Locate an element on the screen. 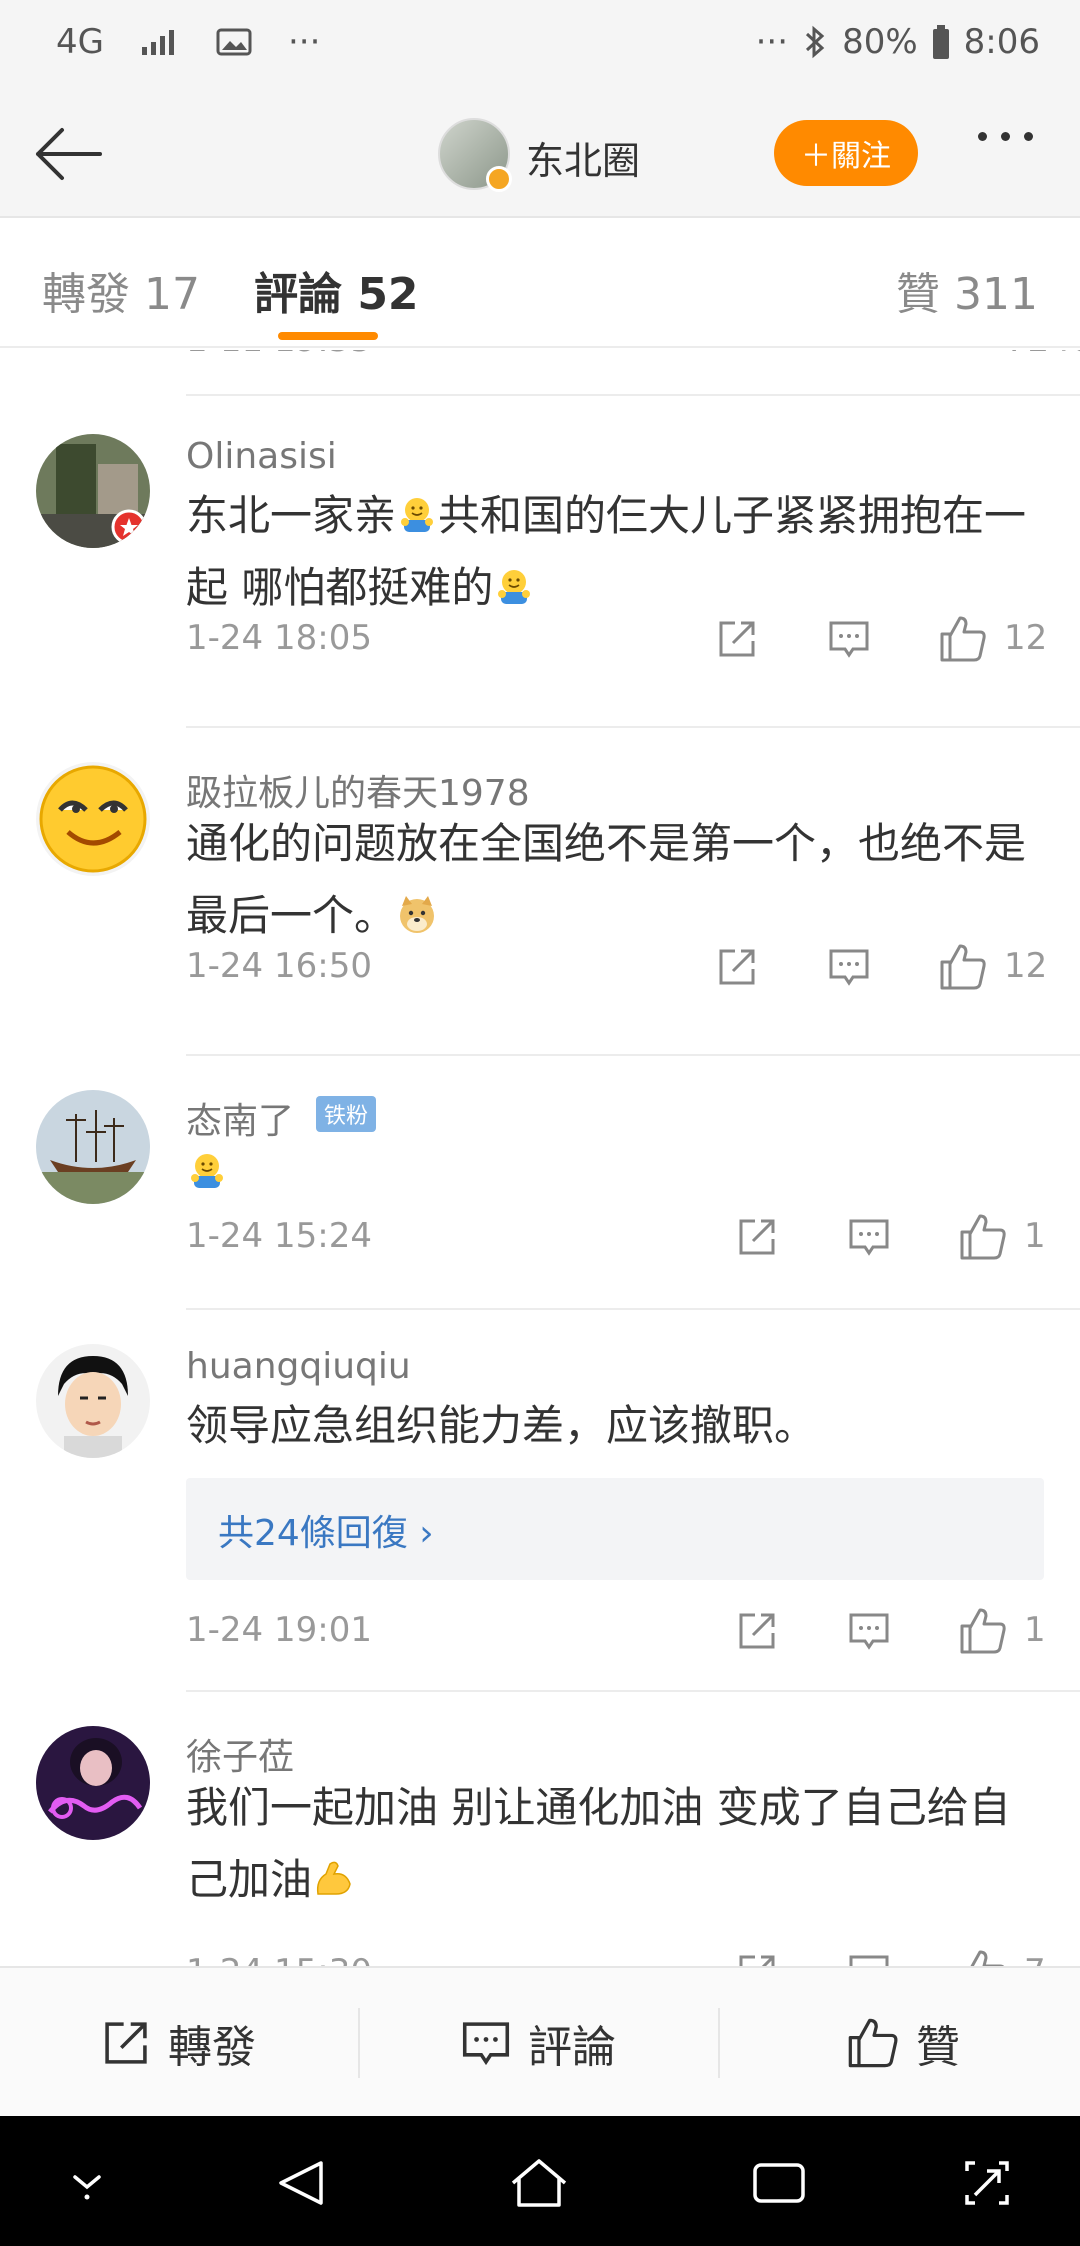 The image size is (1080, 2246). comment-text: 通化的问题放在全国绝不是第一个，也绝不是最后一个。 is located at coordinates (616, 880).